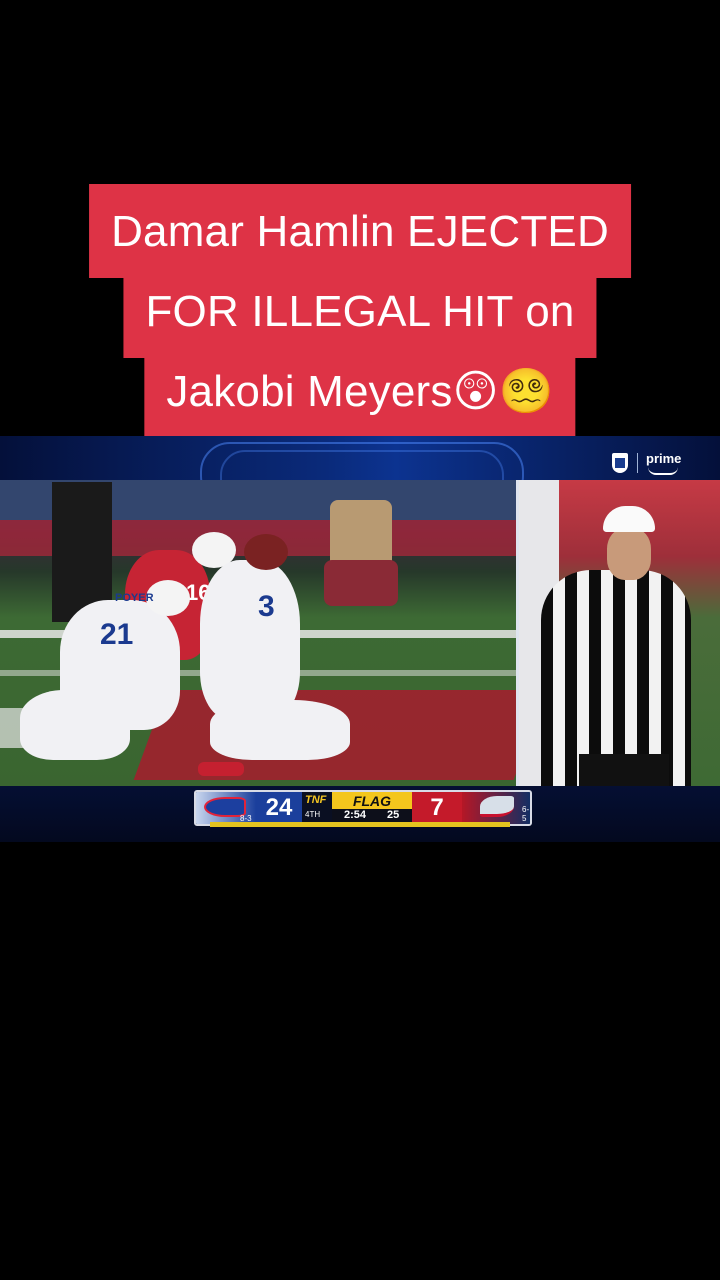 This screenshot has height=1280, width=720. I want to click on referee-pants, so click(624, 770).